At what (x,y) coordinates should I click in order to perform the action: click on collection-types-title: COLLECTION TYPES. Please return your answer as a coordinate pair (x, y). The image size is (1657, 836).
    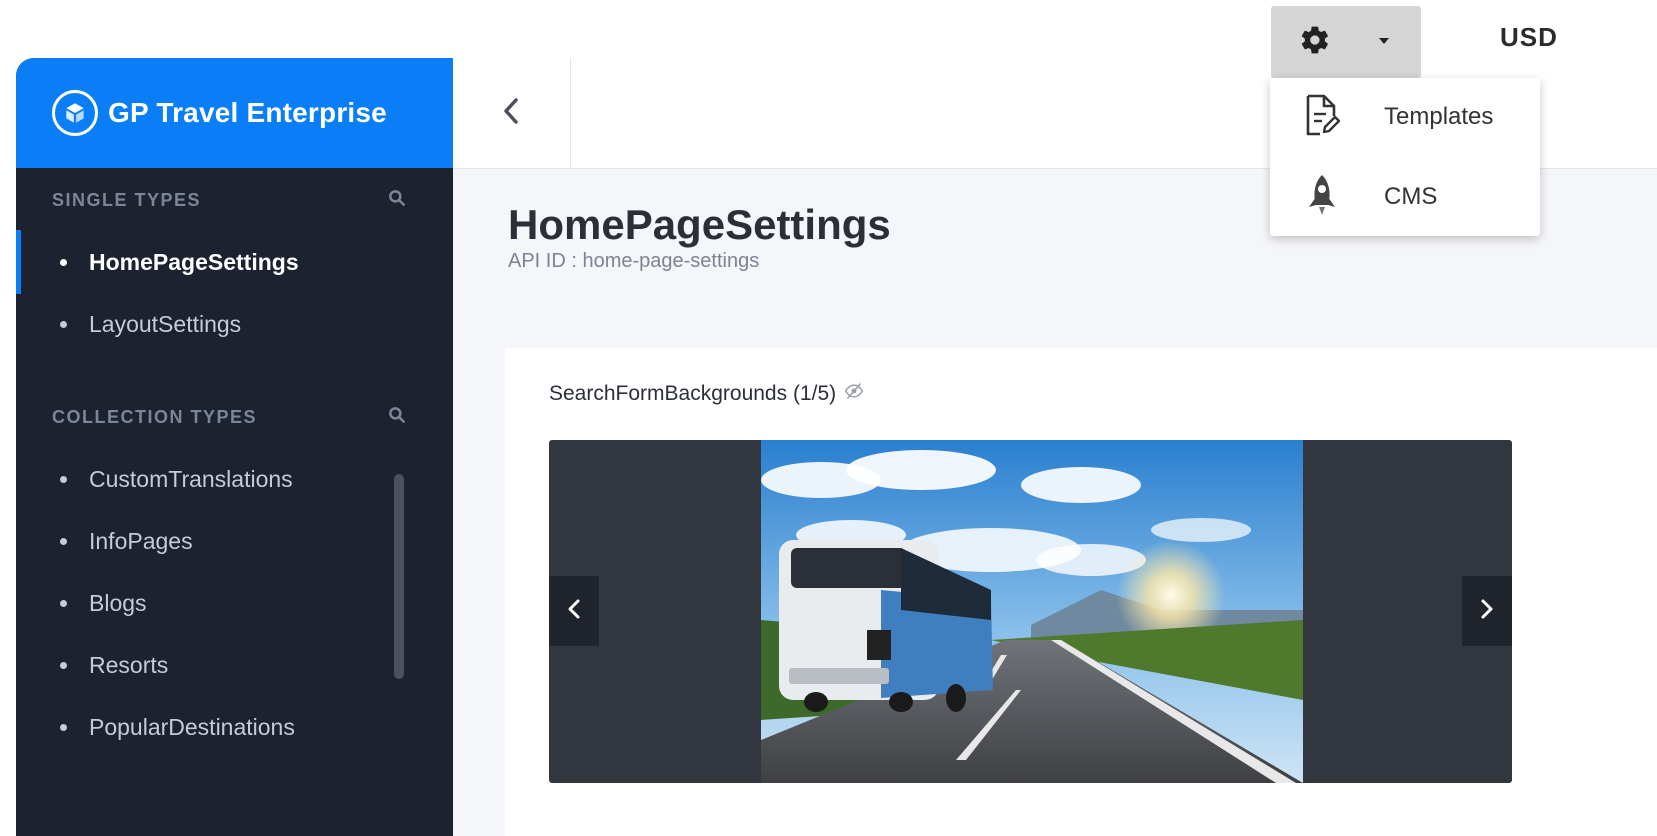
    Looking at the image, I should click on (155, 417).